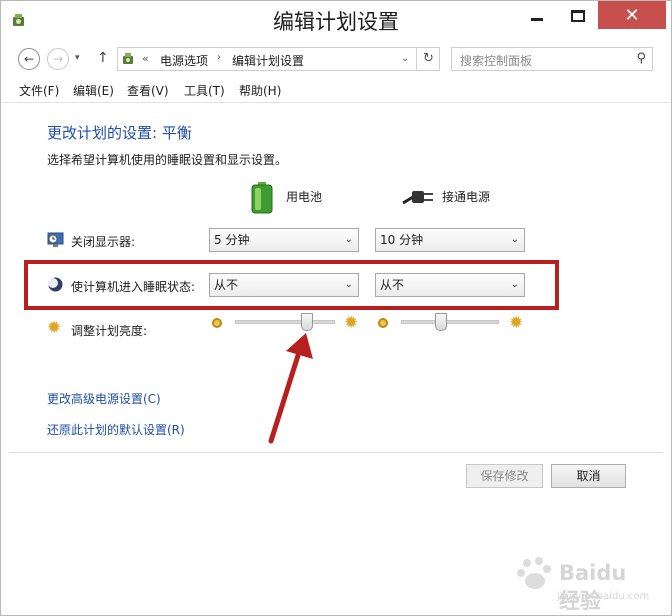 The image size is (672, 616). What do you see at coordinates (145, 58) in the screenshot?
I see `breadcrumb-overflow: «` at bounding box center [145, 58].